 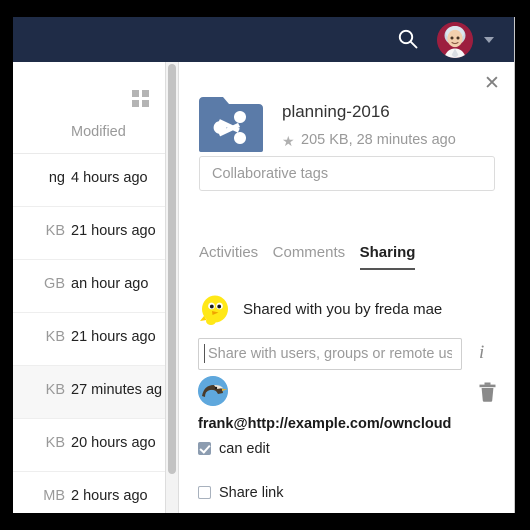 I want to click on avatar, so click(x=455, y=40).